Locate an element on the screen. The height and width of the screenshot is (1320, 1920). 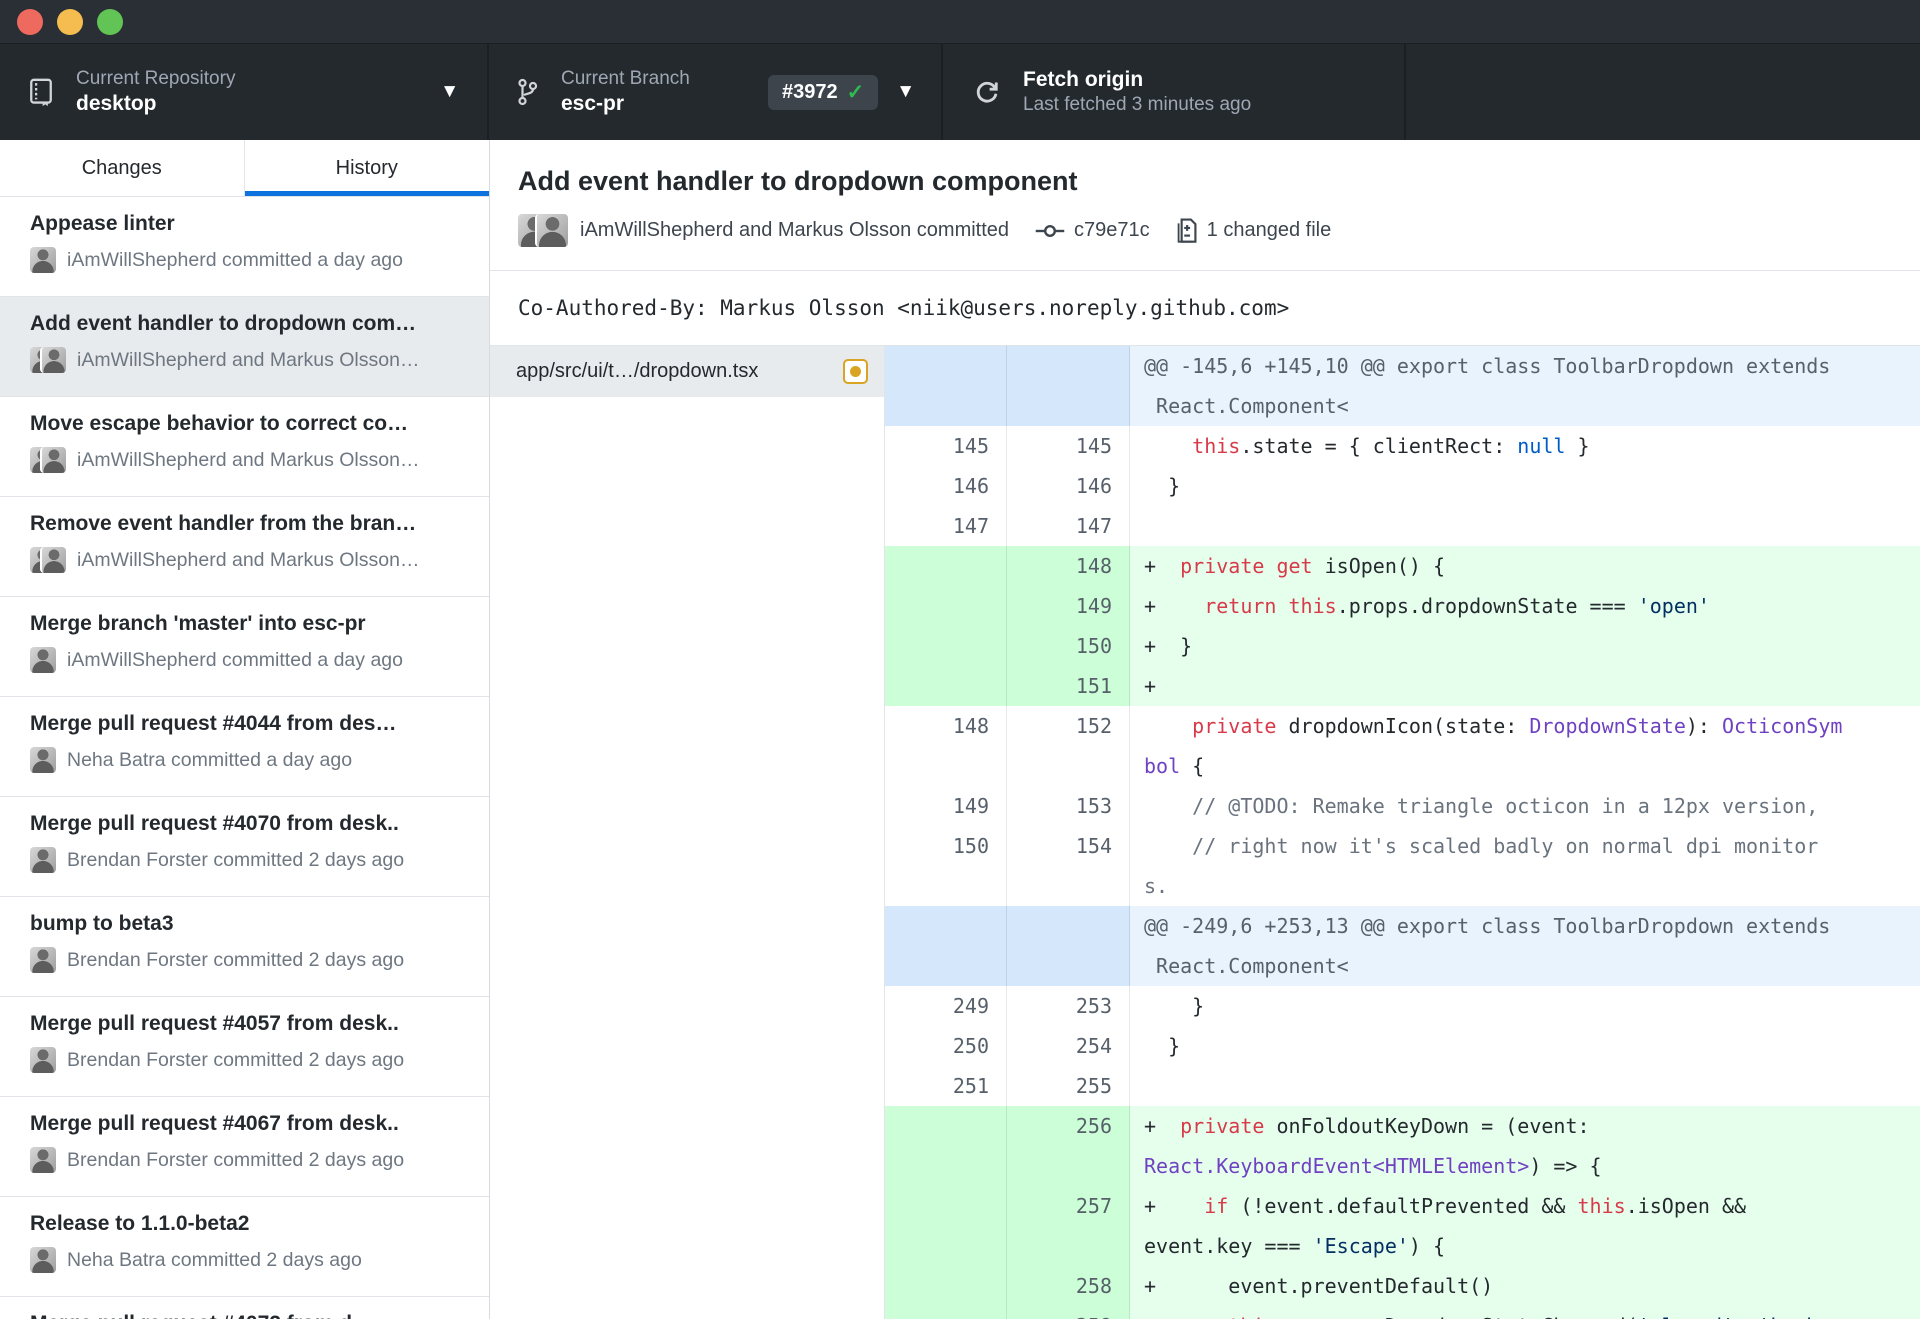
diff-new-line-number is located at coordinates (1068, 386).